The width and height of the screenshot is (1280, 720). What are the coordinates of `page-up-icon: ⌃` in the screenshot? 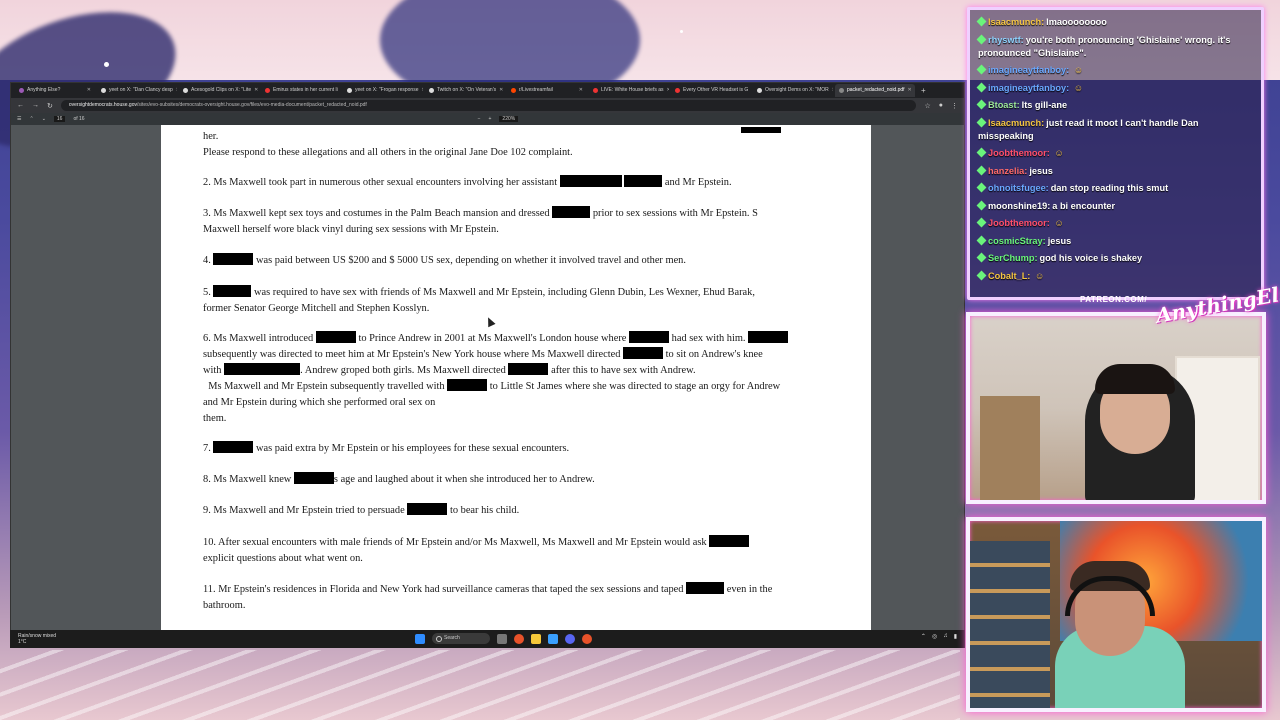 It's located at (31, 119).